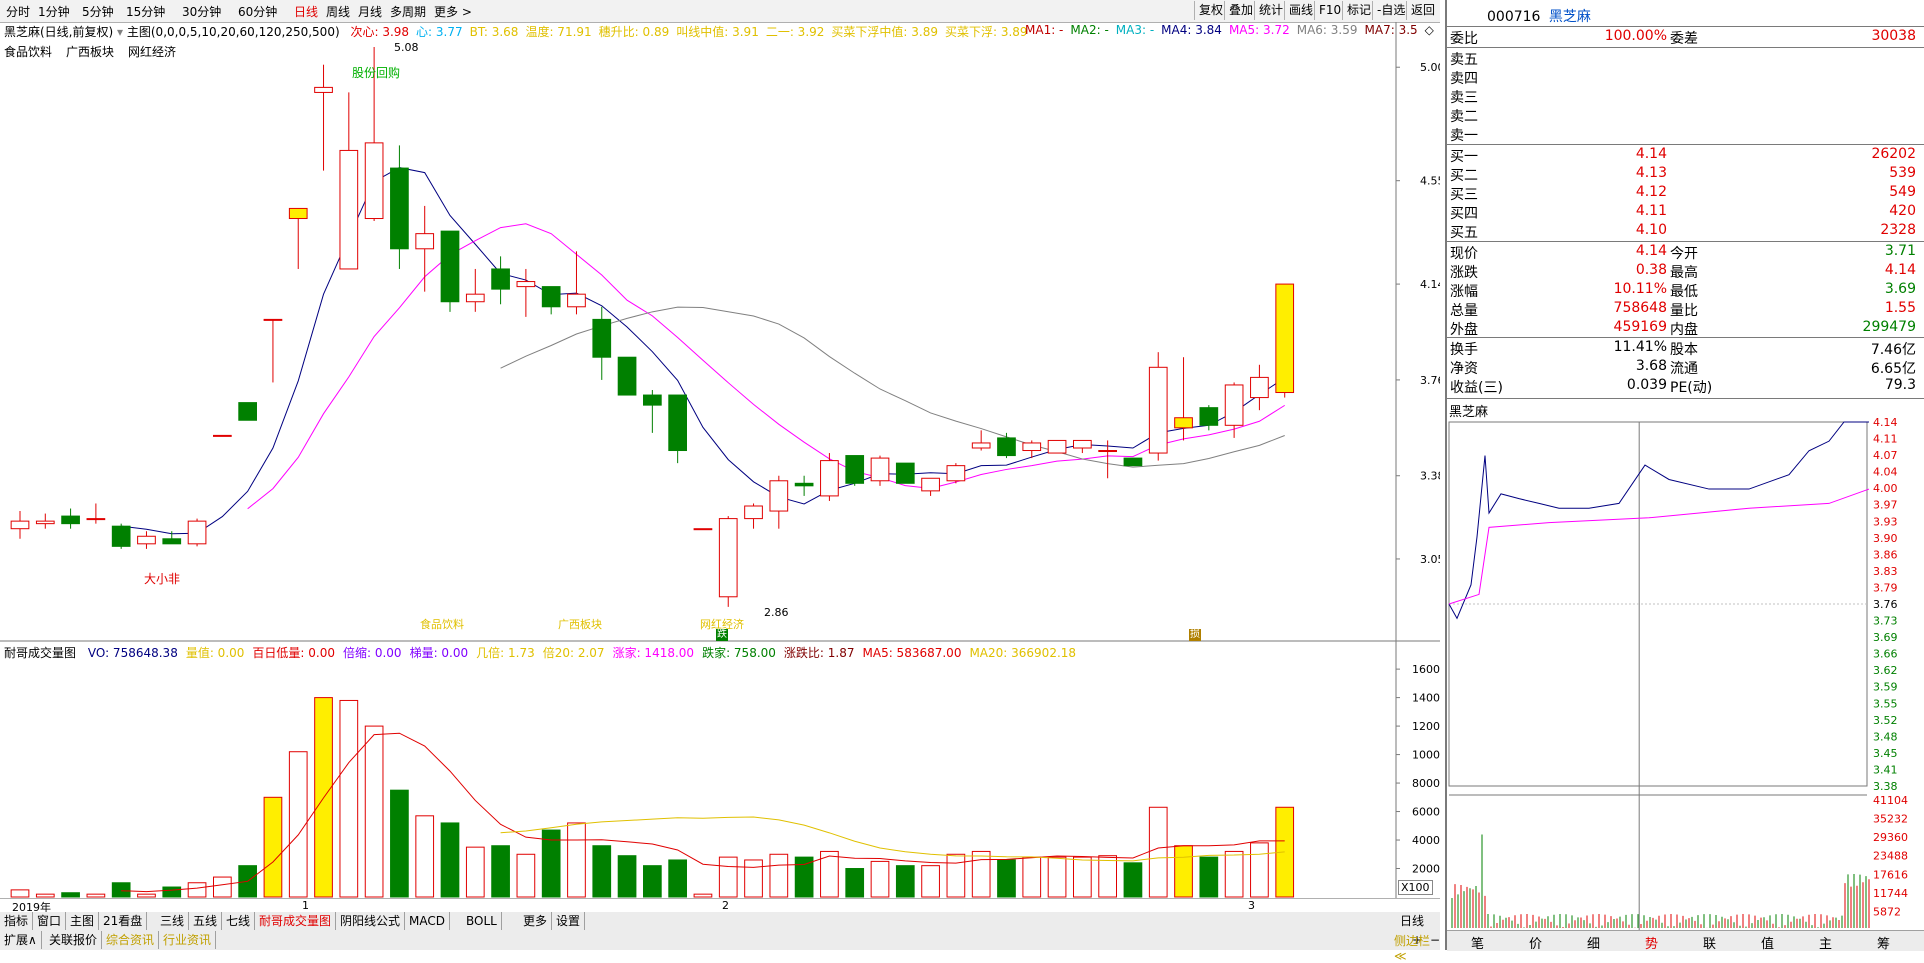 This screenshot has height=963, width=1924. Describe the element at coordinates (1270, 10) in the screenshot. I see `toolbar-button-2: 统计` at that location.